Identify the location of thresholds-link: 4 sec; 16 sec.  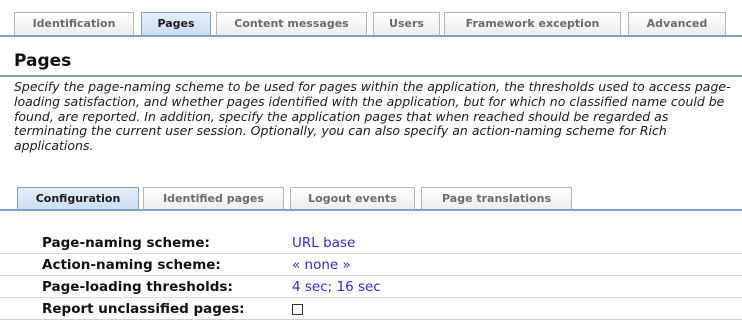
(336, 287).